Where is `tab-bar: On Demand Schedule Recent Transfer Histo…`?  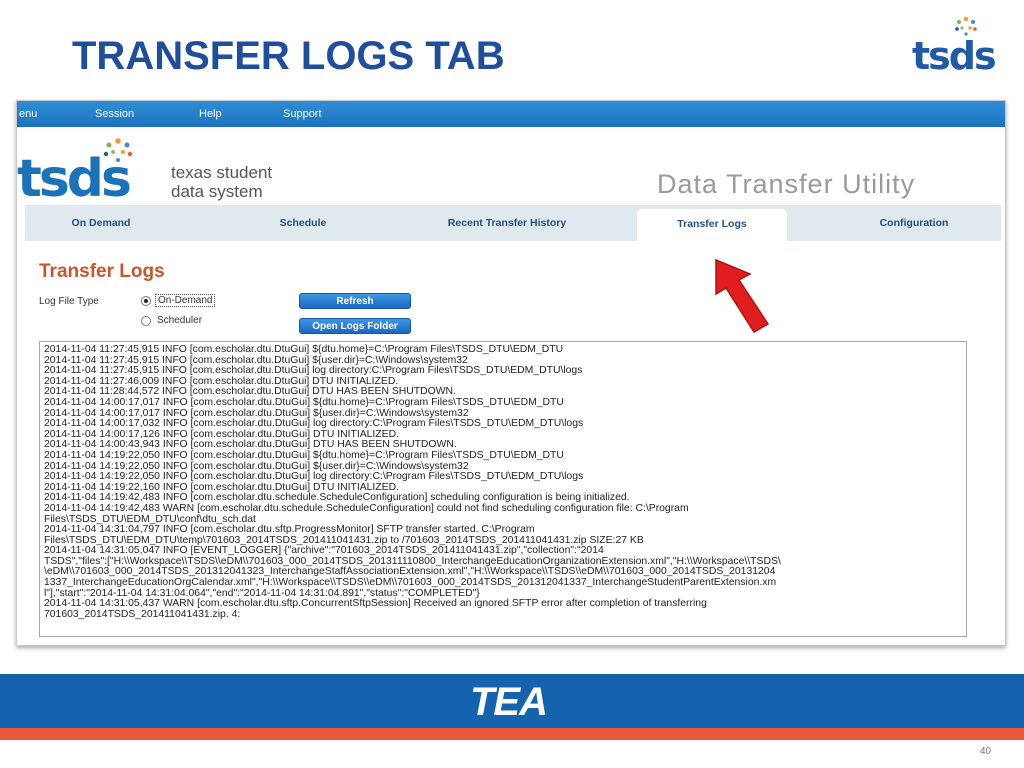 tab-bar: On Demand Schedule Recent Transfer Histo… is located at coordinates (513, 224).